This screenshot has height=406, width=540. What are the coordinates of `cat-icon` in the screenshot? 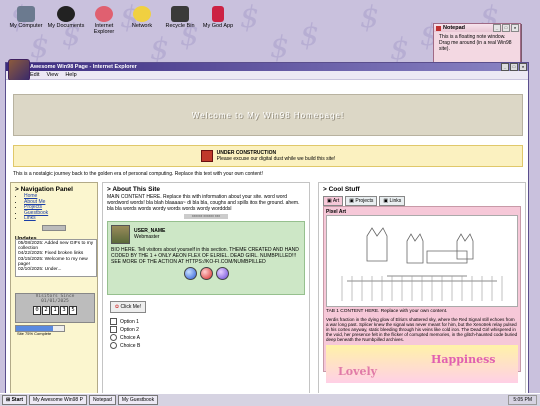 It's located at (104, 14).